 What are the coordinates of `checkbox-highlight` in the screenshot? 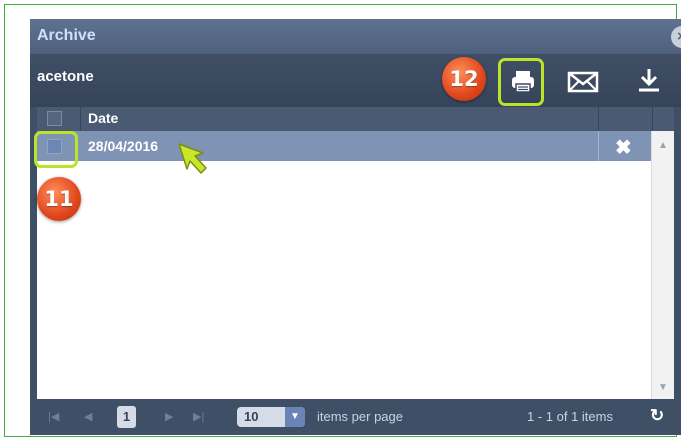 It's located at (56, 149).